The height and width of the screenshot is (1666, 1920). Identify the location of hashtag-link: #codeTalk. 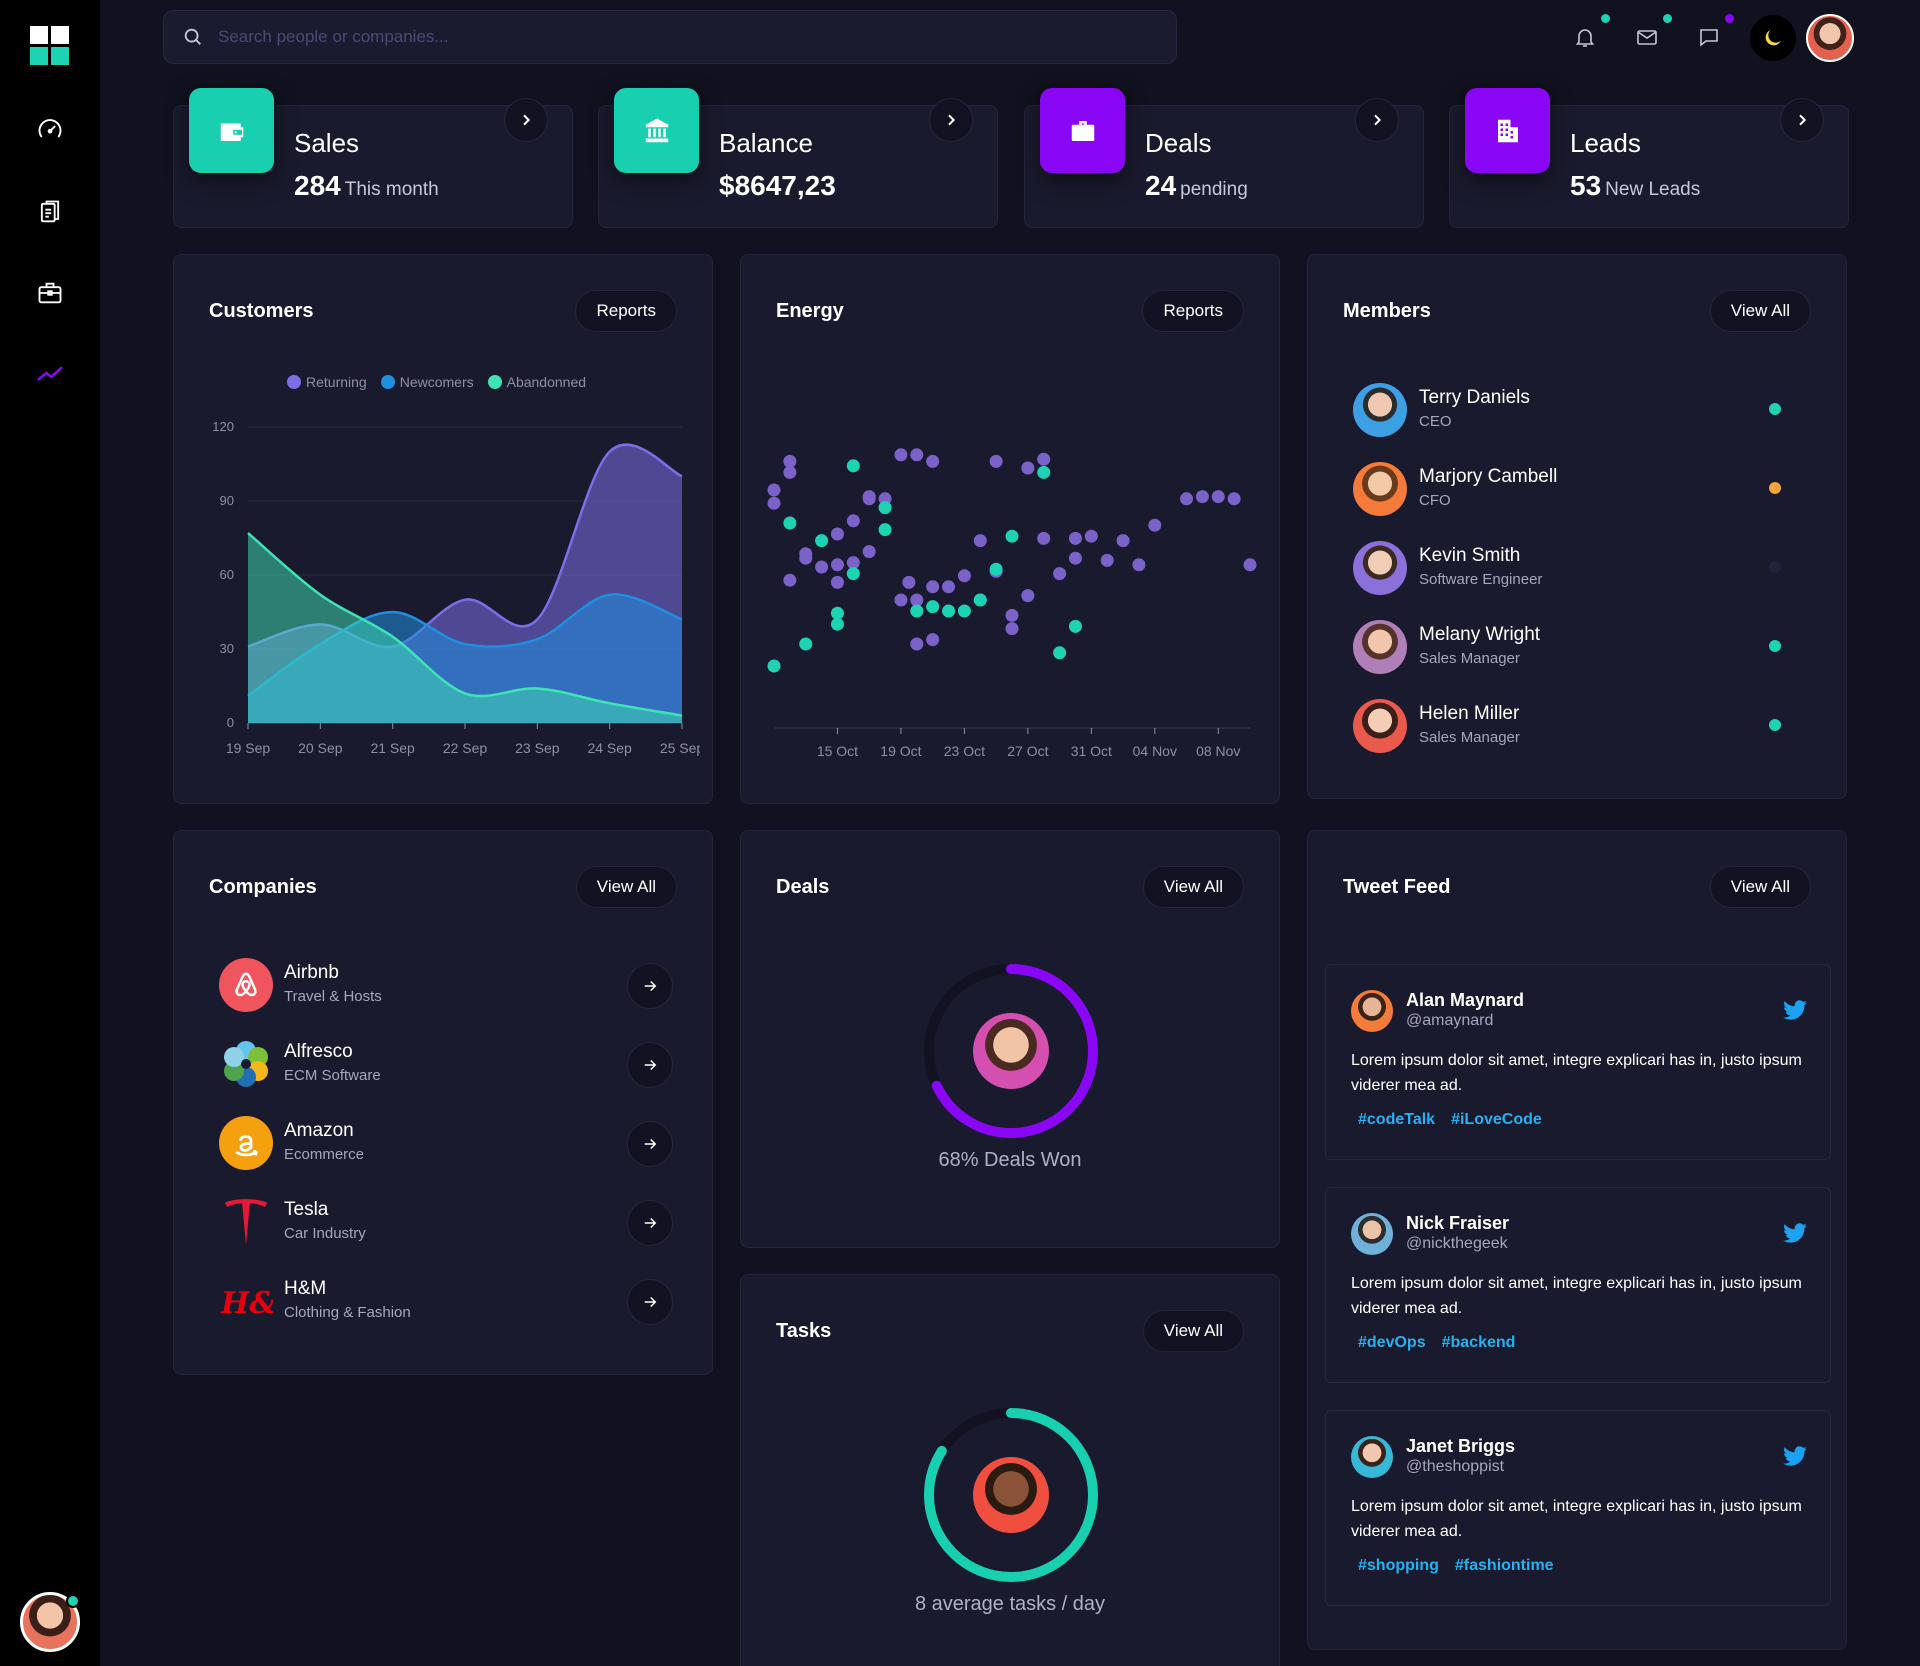
(1396, 1120).